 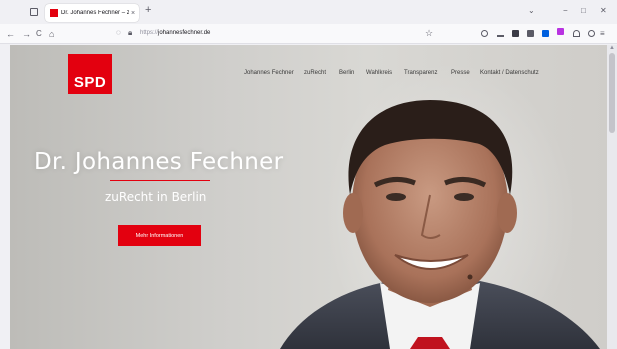 I want to click on scroll-up-icon: ▲, so click(x=612, y=48).